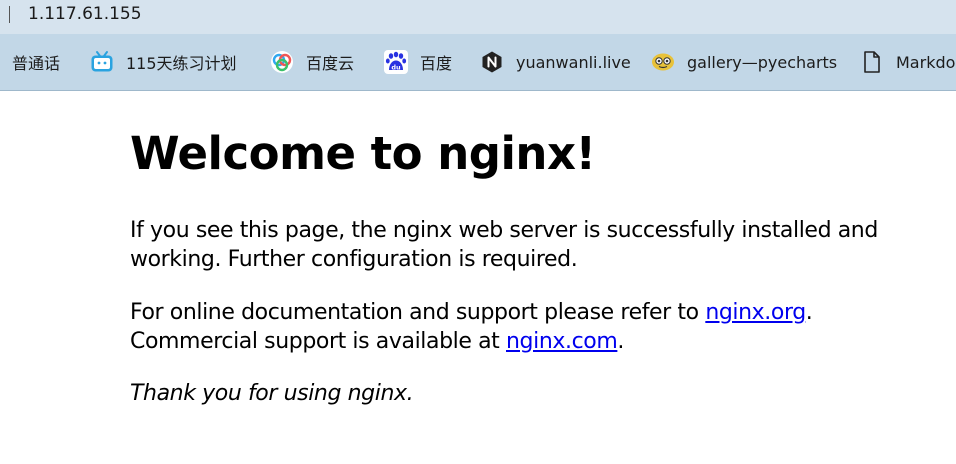 The height and width of the screenshot is (464, 956). I want to click on bookmark-yuanwanli: yuanwanli.live, so click(555, 62).